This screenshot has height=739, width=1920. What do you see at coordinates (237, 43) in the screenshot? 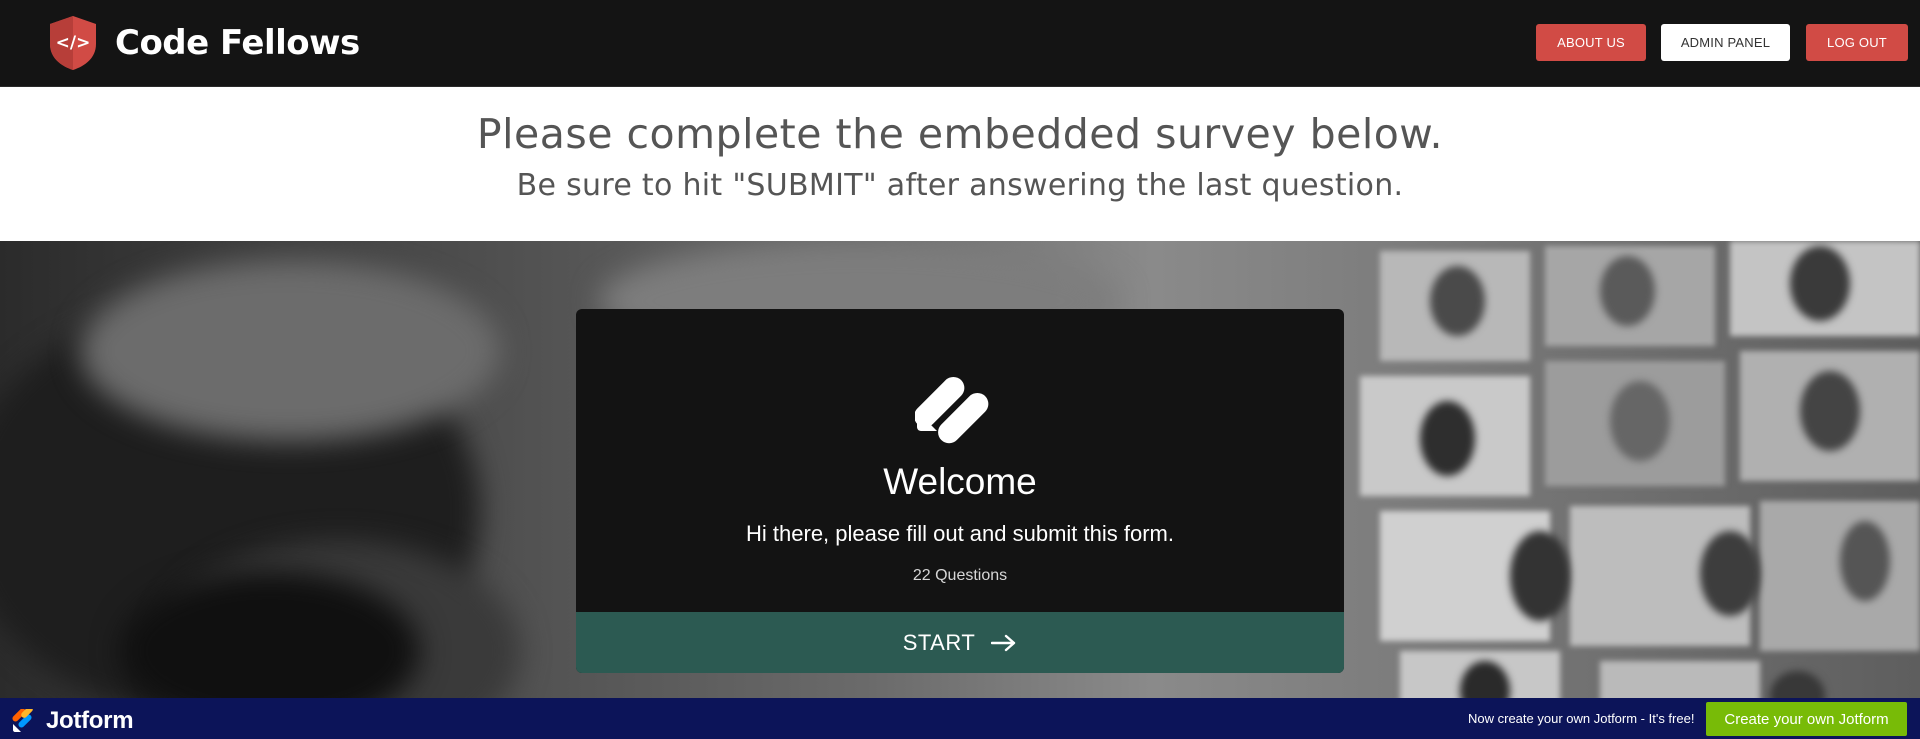
I see `brand-name: Code Fellows` at bounding box center [237, 43].